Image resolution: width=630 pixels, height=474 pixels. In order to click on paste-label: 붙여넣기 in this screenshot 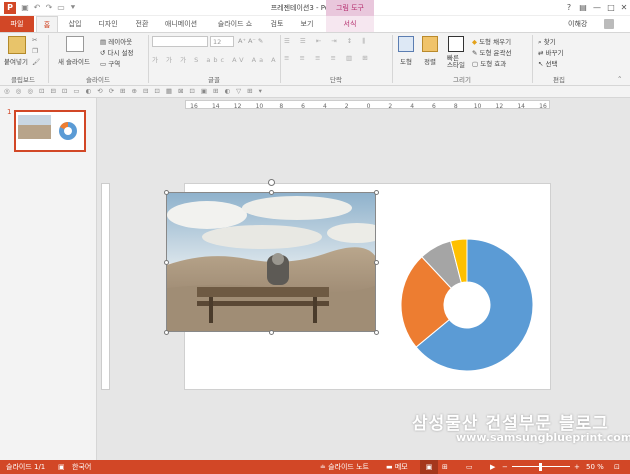, I will do `click(16, 61)`.